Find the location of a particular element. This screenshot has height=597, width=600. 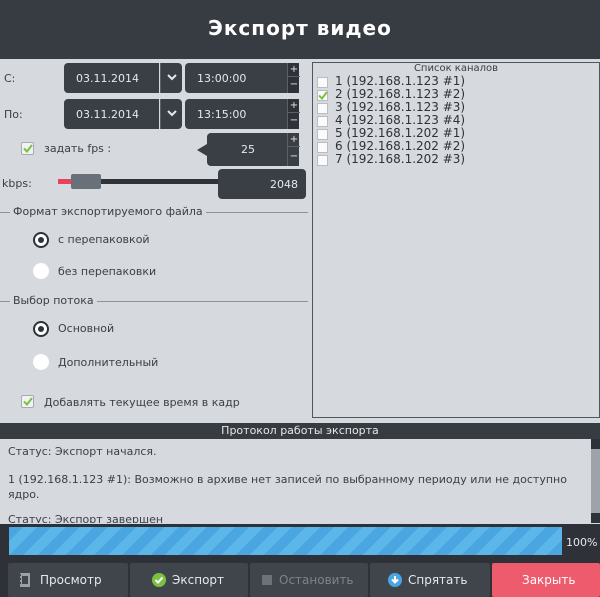

title-bar: Экспорт видео is located at coordinates (300, 29).